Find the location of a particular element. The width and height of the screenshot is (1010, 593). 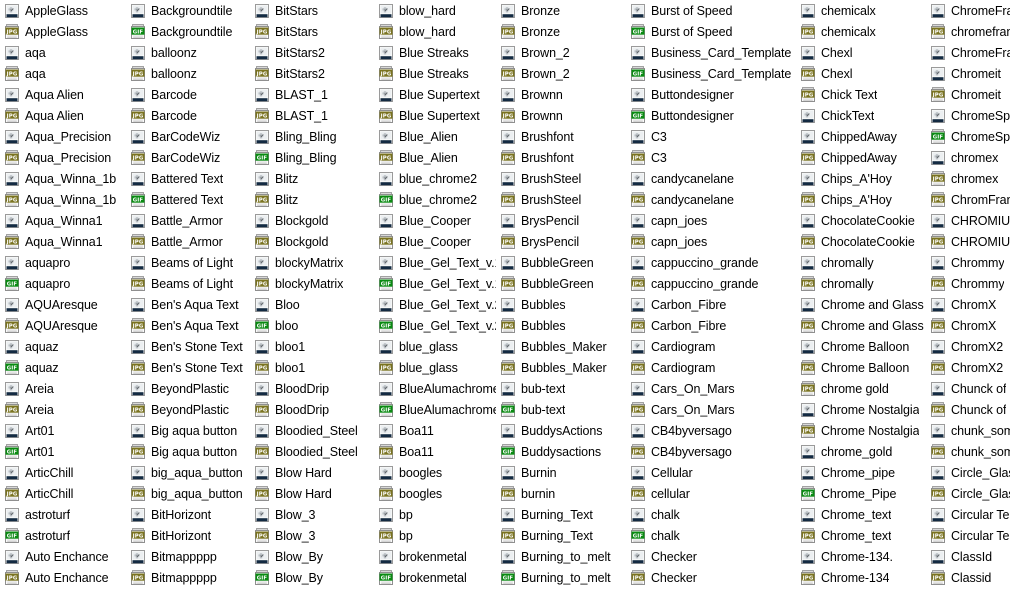

file-list-item: Aqua_Winna_1b is located at coordinates (63, 178).